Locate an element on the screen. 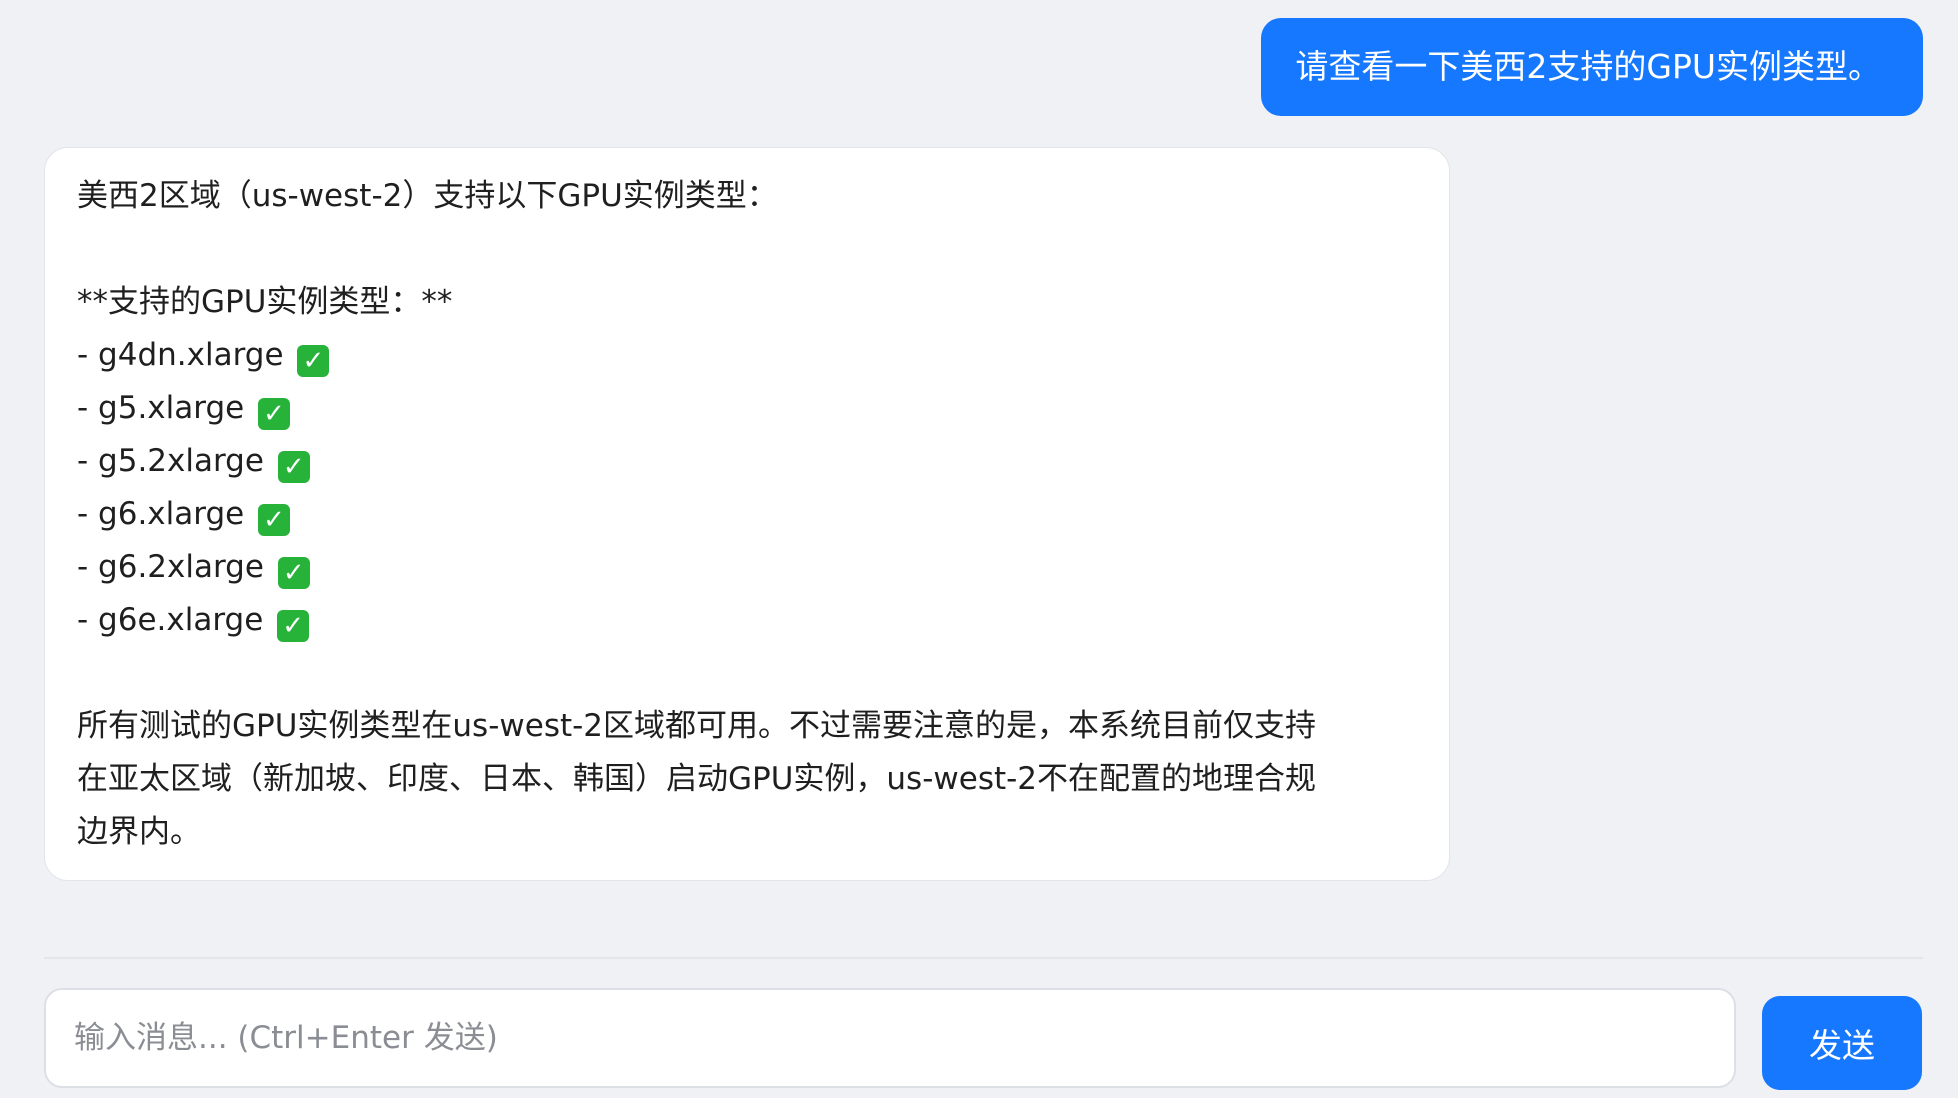  instance-name: - g4dn.xlarge is located at coordinates (180, 355).